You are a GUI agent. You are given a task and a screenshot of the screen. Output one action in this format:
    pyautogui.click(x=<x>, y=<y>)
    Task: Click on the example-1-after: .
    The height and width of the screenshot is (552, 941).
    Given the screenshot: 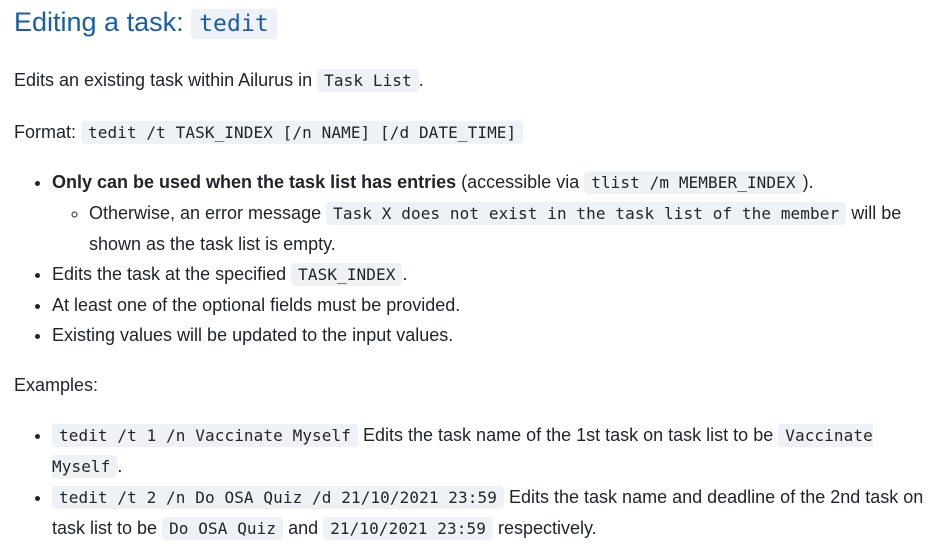 What is the action you would take?
    pyautogui.click(x=120, y=466)
    